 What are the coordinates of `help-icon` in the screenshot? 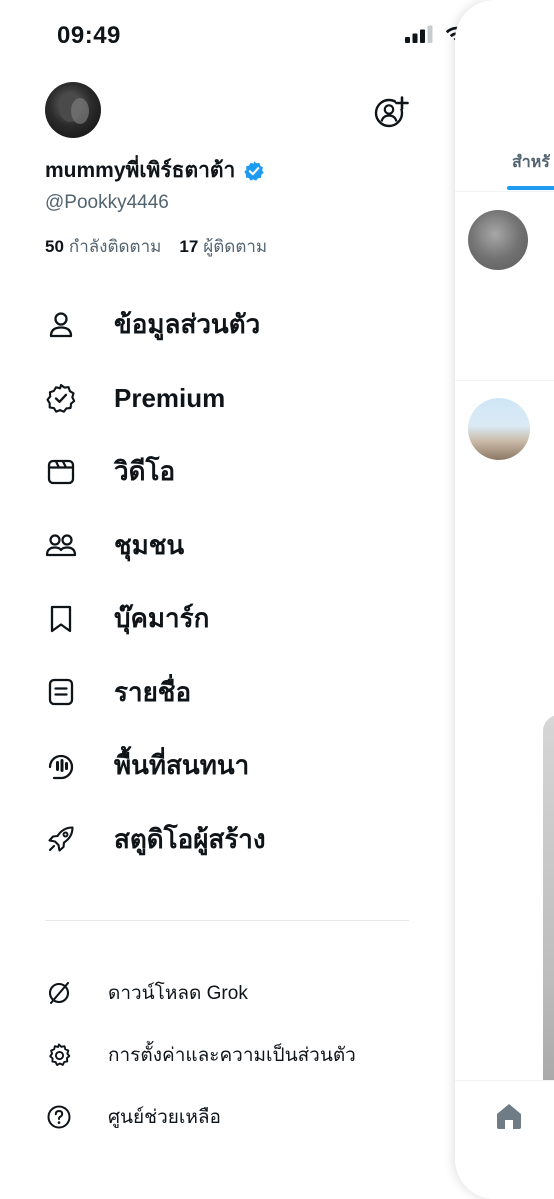 It's located at (59, 1117).